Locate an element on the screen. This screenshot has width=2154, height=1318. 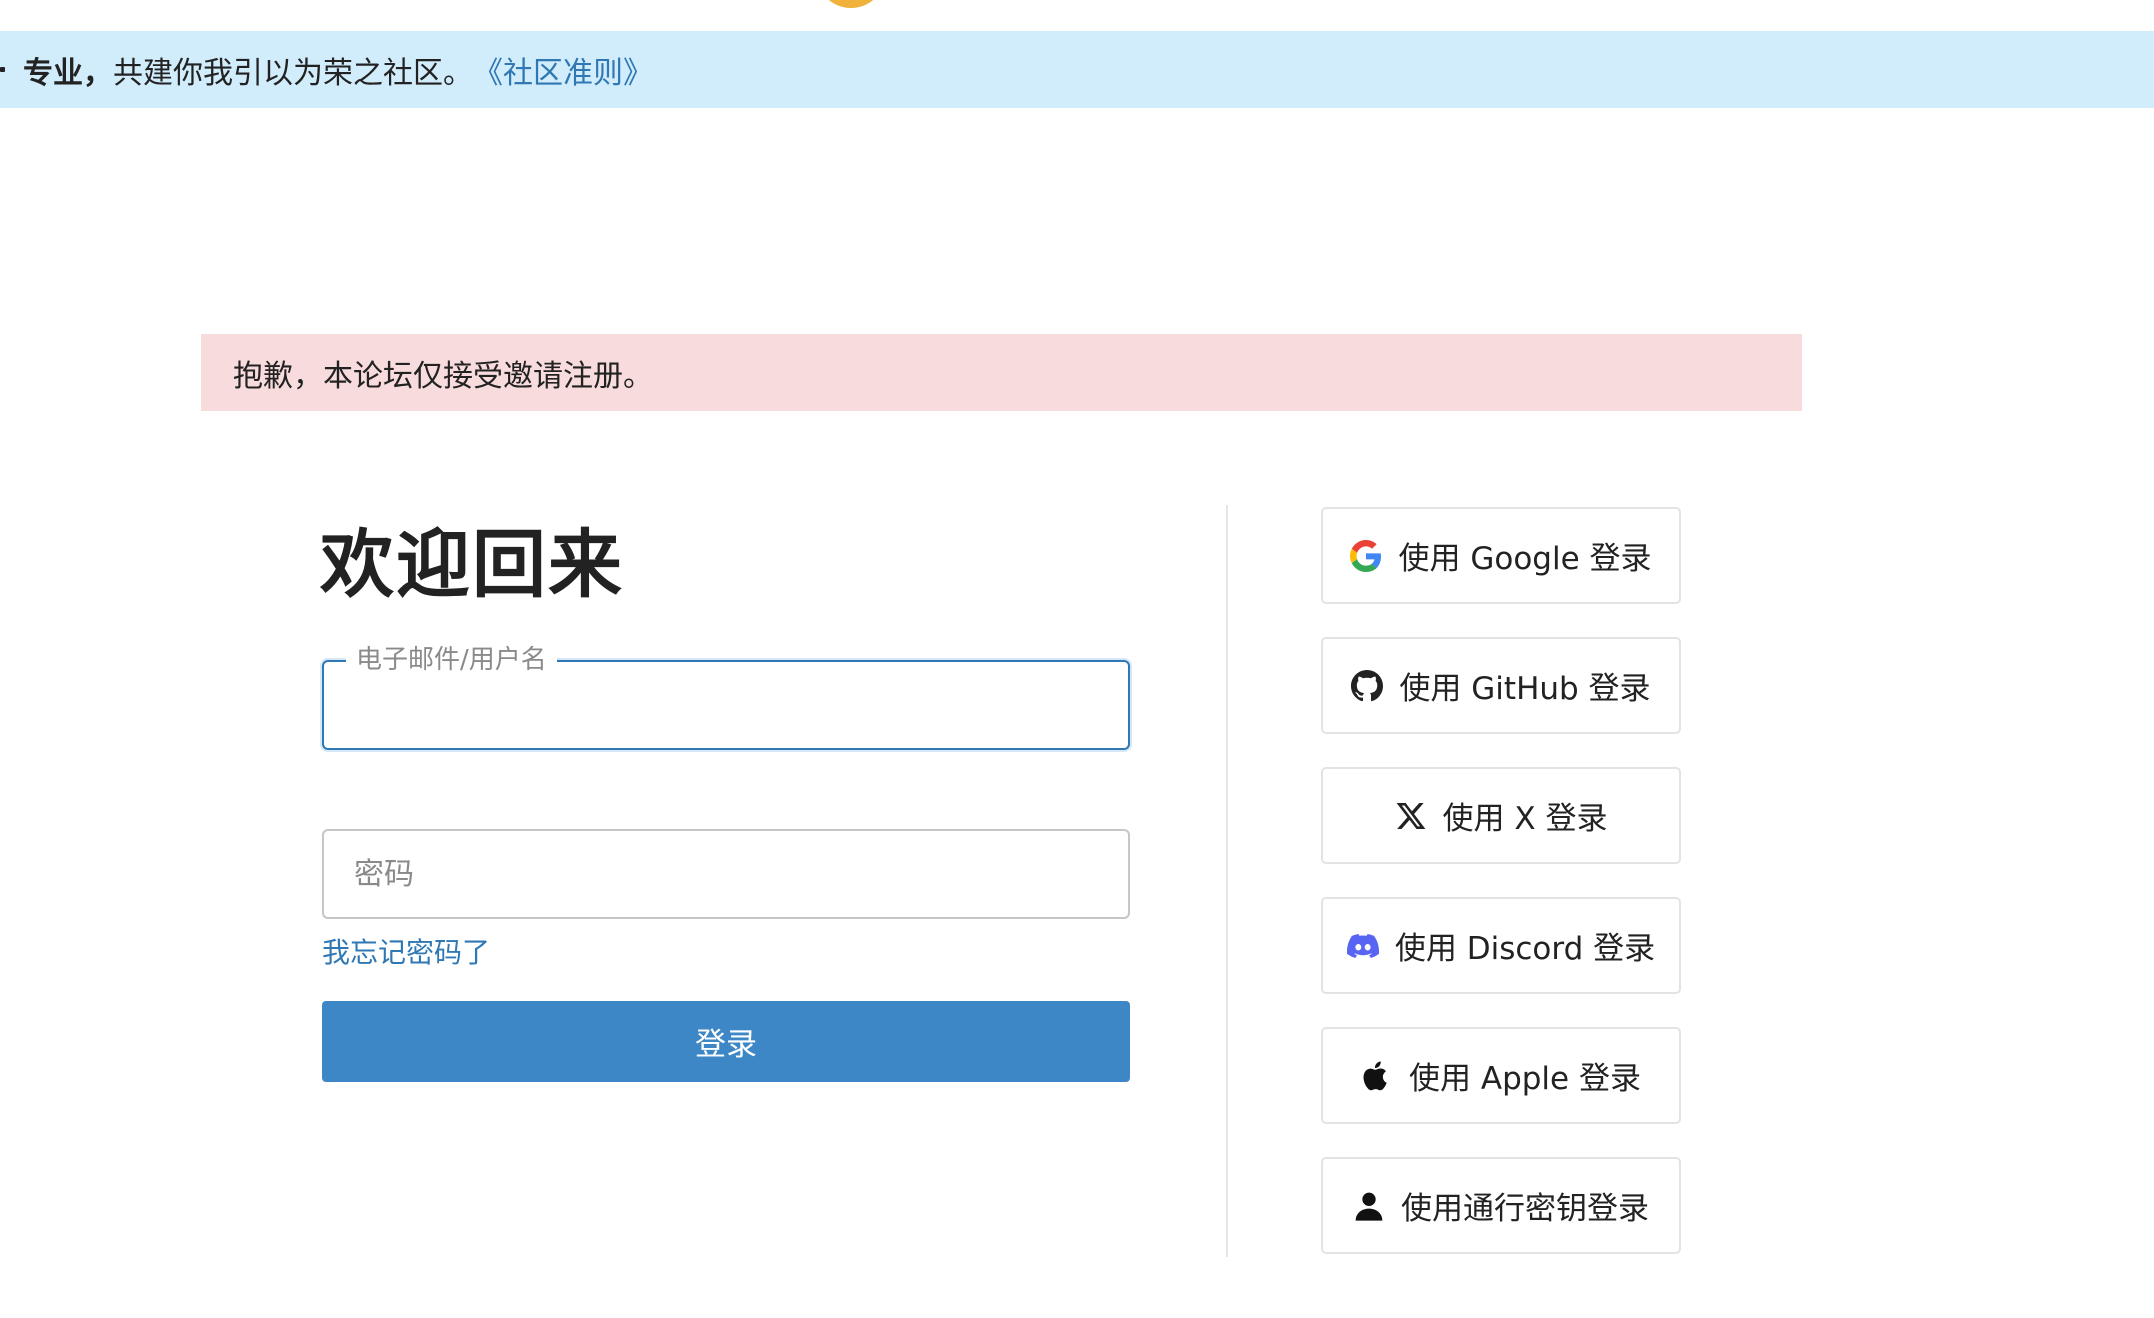
user-icon is located at coordinates (1369, 1206).